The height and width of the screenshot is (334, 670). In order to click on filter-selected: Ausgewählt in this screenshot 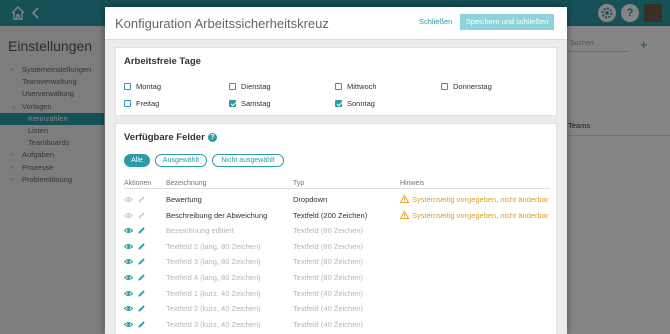, I will do `click(181, 160)`.